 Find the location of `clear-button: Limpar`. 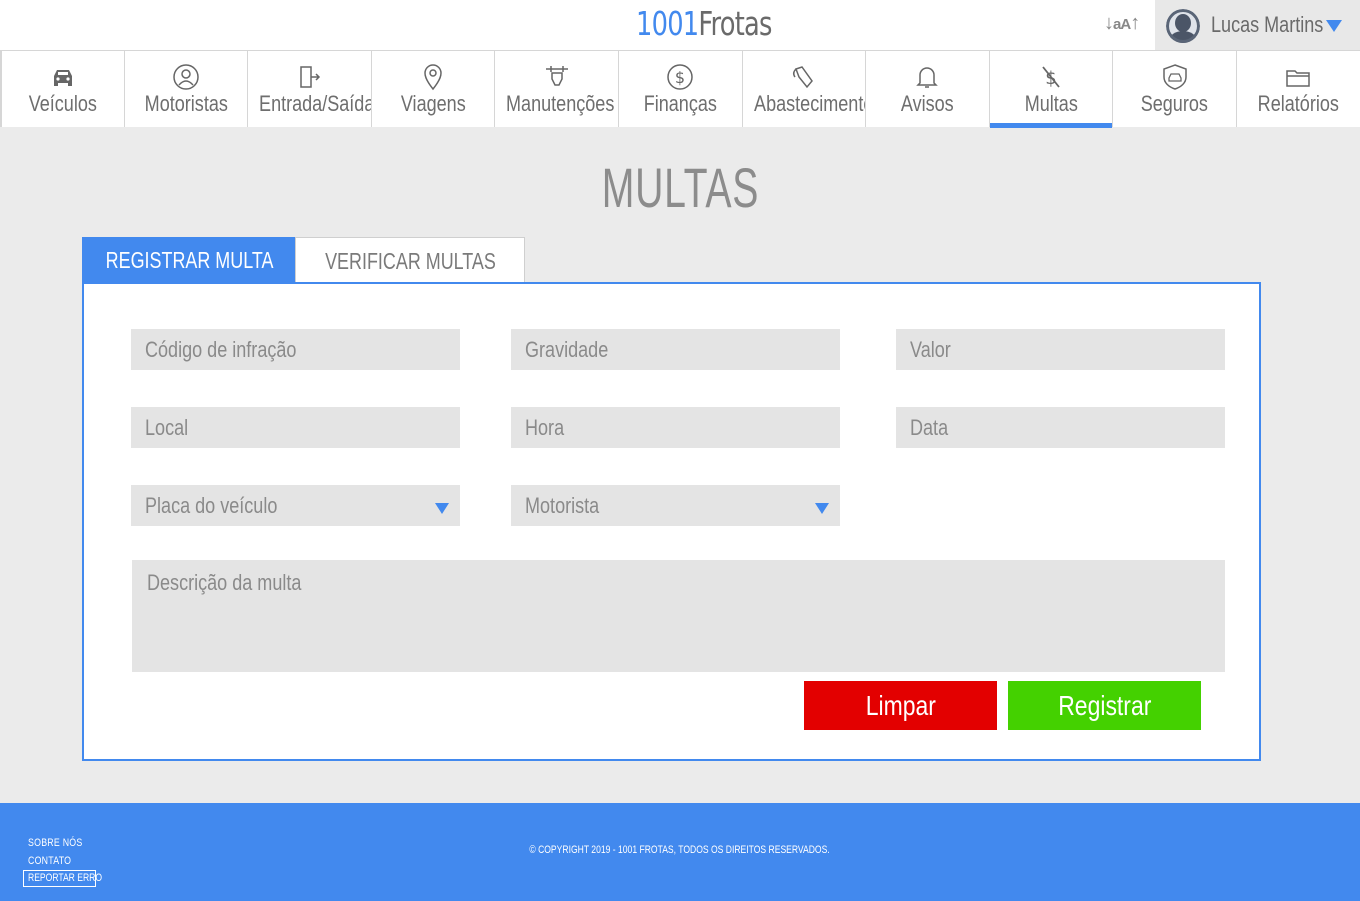

clear-button: Limpar is located at coordinates (900, 705).